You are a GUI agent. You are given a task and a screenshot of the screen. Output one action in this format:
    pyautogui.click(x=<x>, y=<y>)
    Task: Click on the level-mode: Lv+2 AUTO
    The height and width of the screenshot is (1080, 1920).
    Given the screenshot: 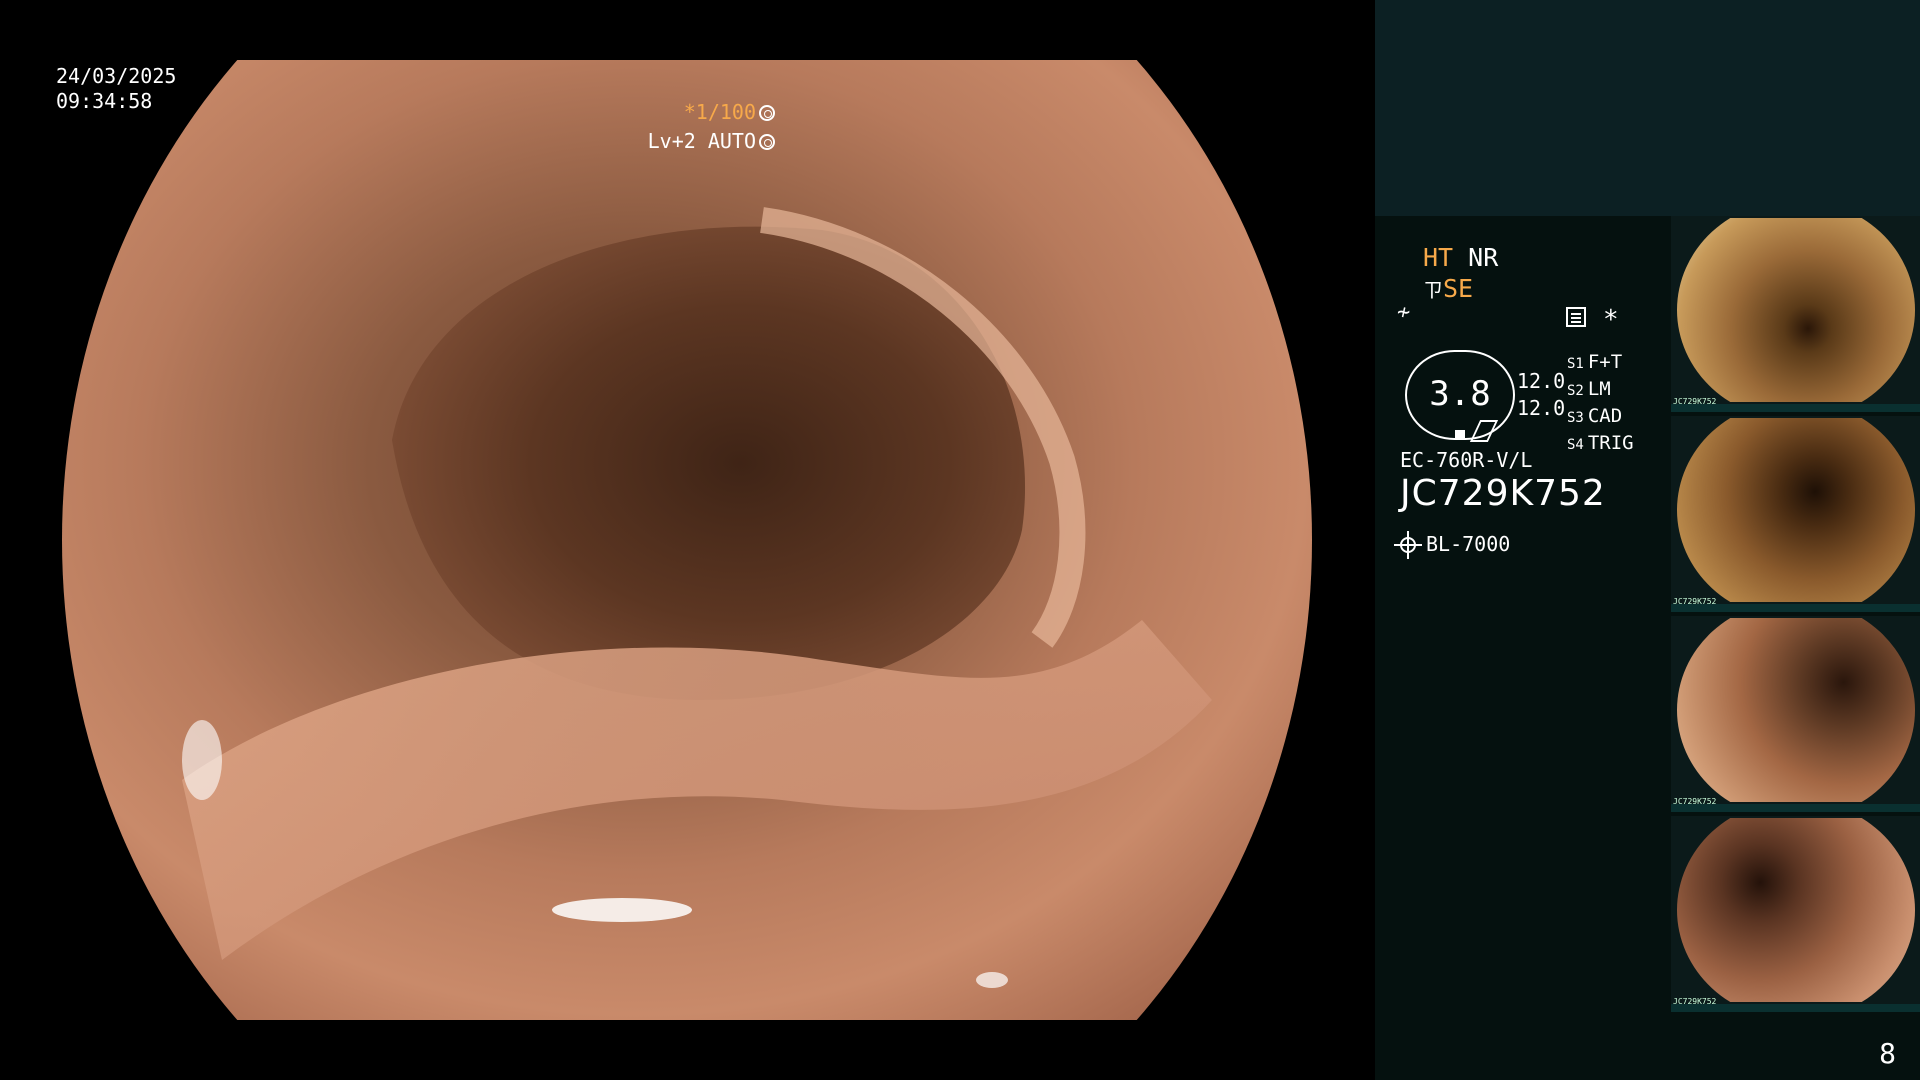 What is the action you would take?
    pyautogui.click(x=701, y=141)
    